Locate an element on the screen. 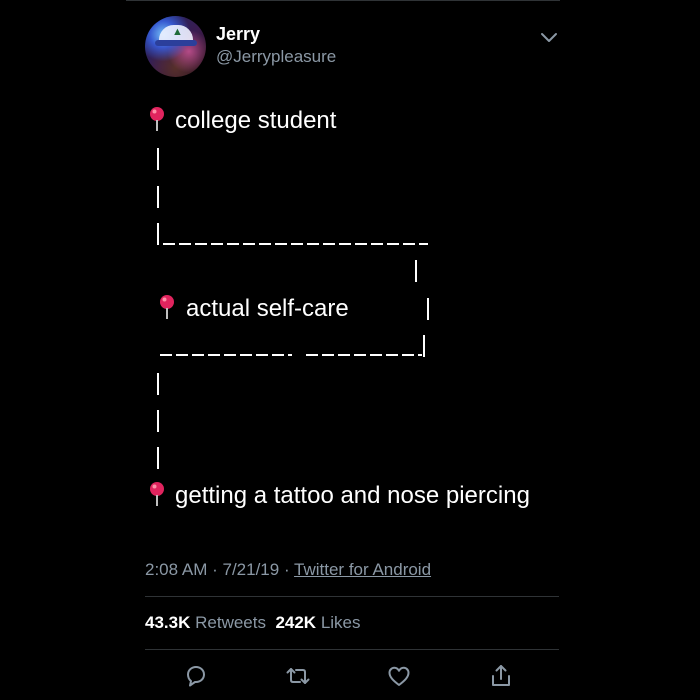 The height and width of the screenshot is (700, 700). retweets-label: Retweets is located at coordinates (230, 622).